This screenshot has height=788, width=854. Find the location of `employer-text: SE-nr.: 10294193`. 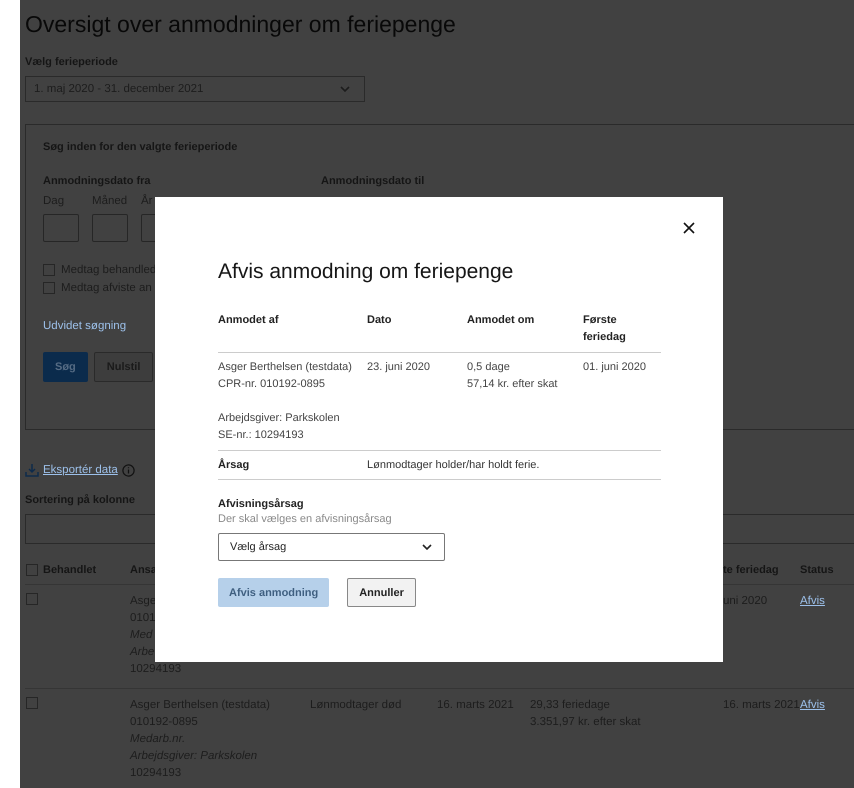

employer-text: SE-nr.: 10294193 is located at coordinates (261, 435).